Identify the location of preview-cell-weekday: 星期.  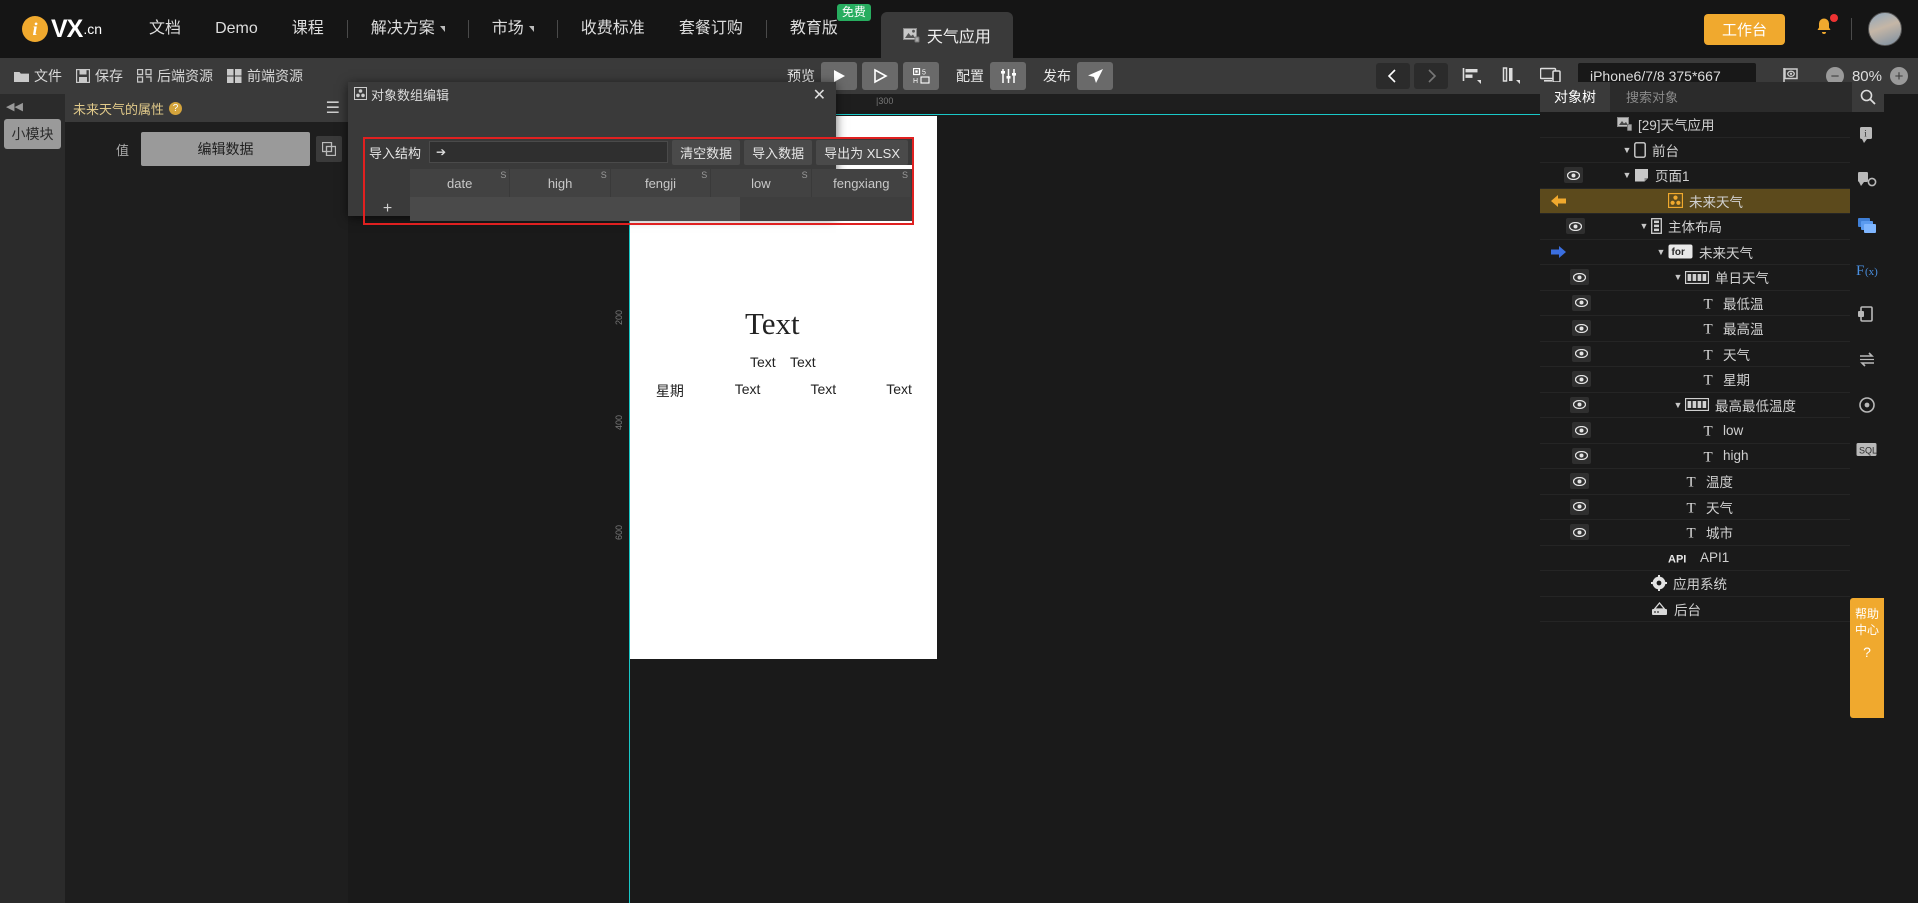
(670, 391).